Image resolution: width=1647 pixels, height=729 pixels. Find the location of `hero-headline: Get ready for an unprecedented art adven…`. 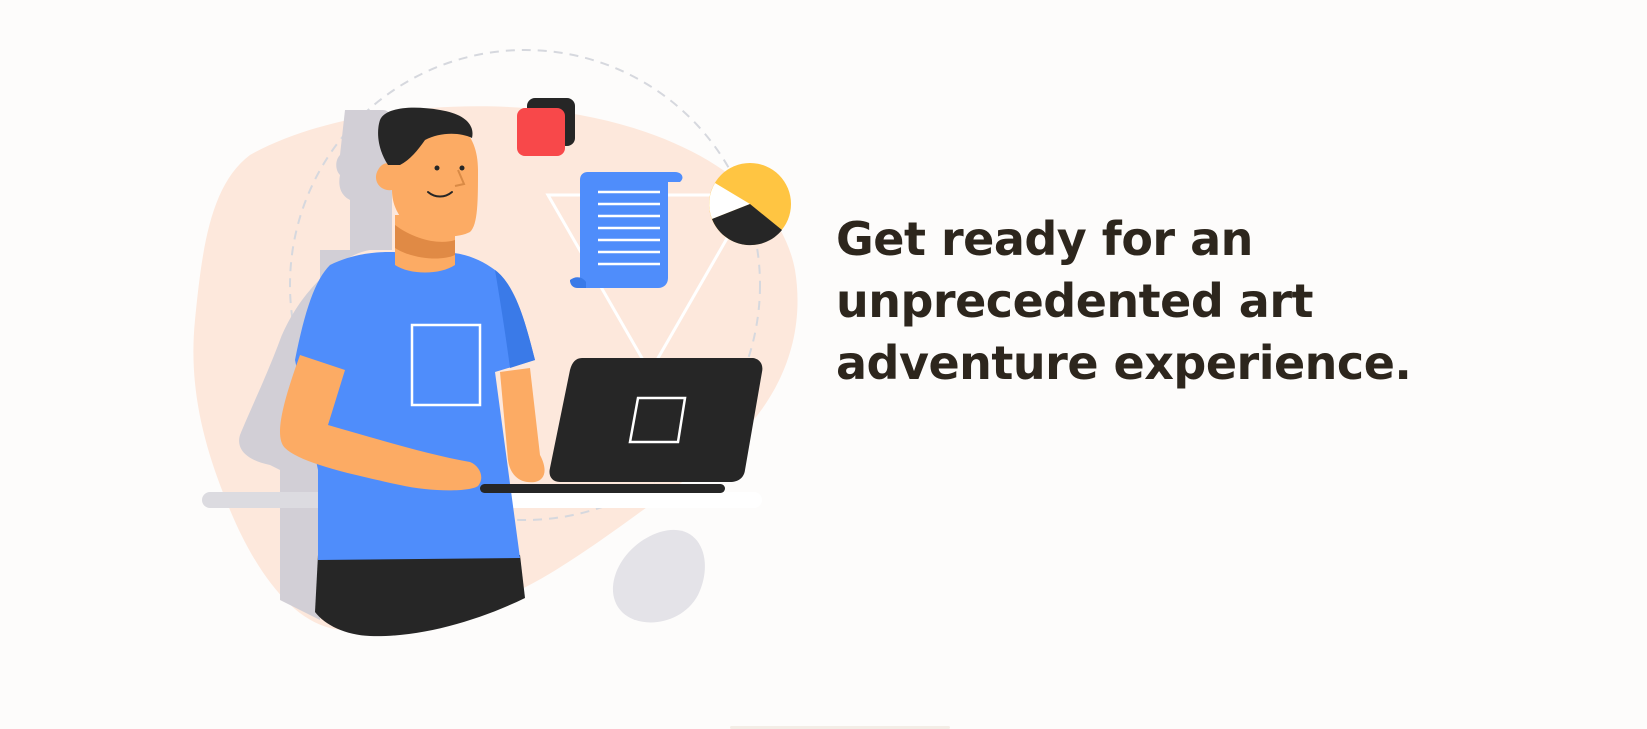

hero-headline: Get ready for an unprecedented art adven… is located at coordinates (1226, 301).